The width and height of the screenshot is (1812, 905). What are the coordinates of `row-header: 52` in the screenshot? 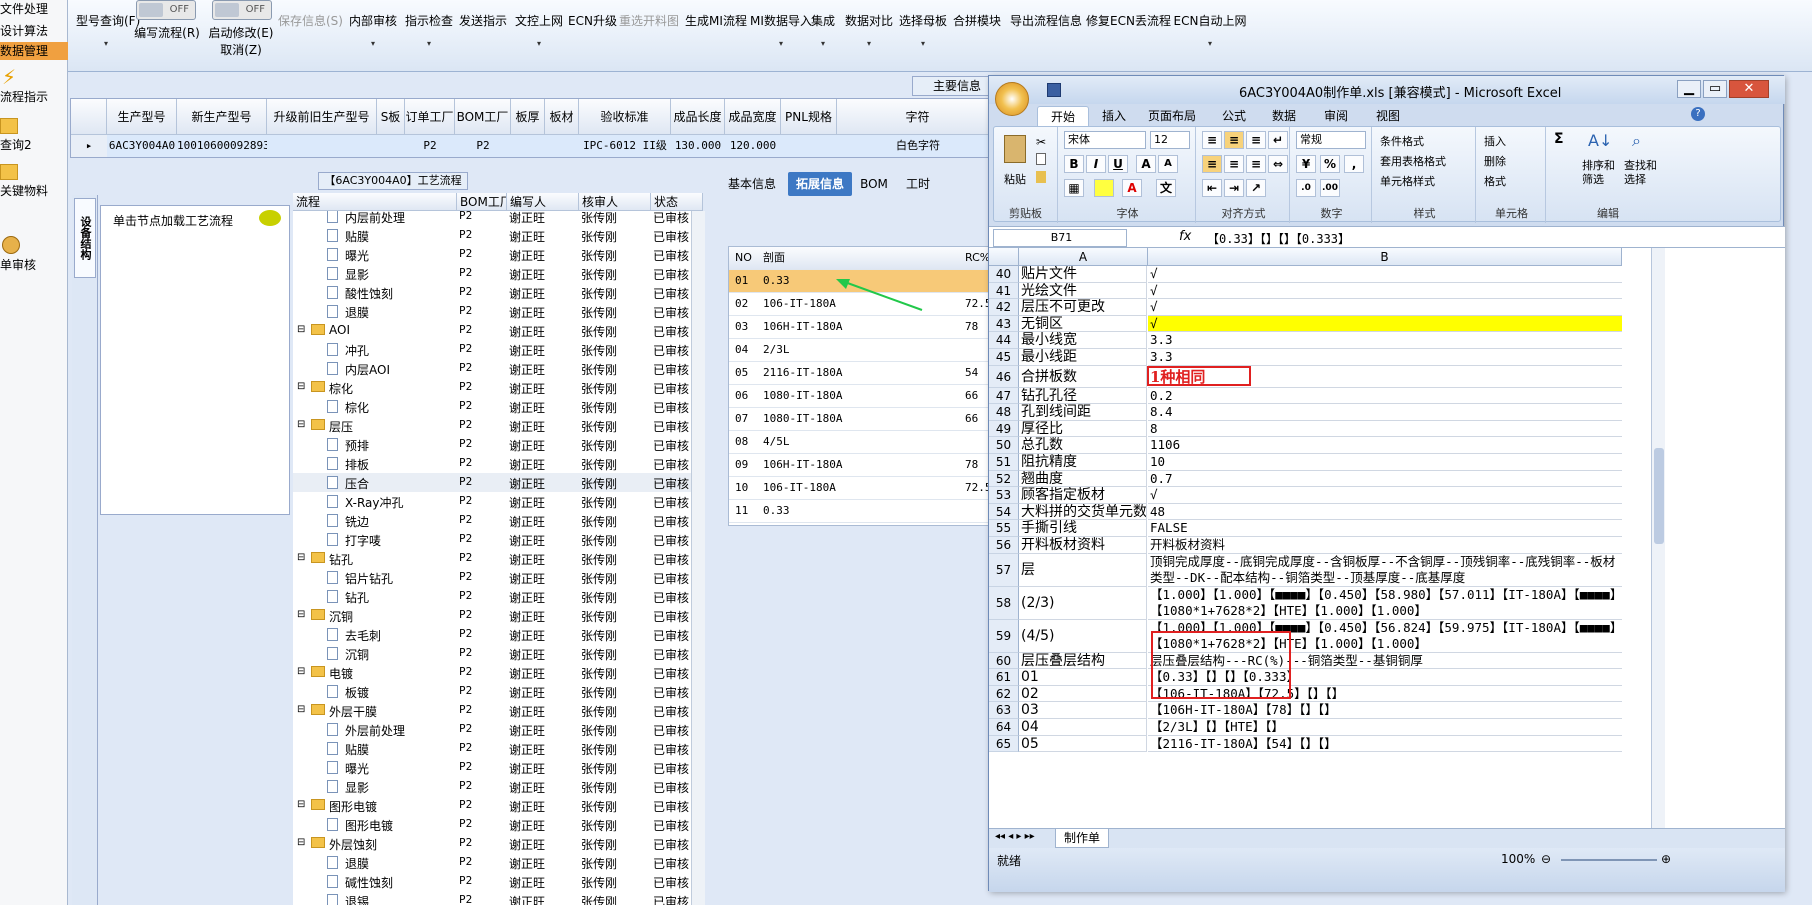 It's located at (1004, 479).